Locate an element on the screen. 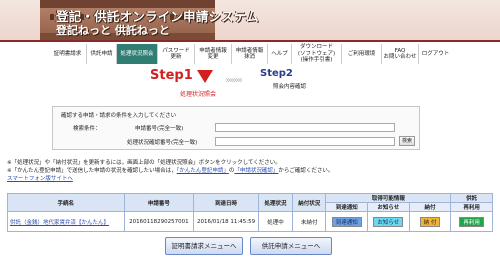 This screenshot has height=277, width=500. status-check-number-input is located at coordinates (305, 141).